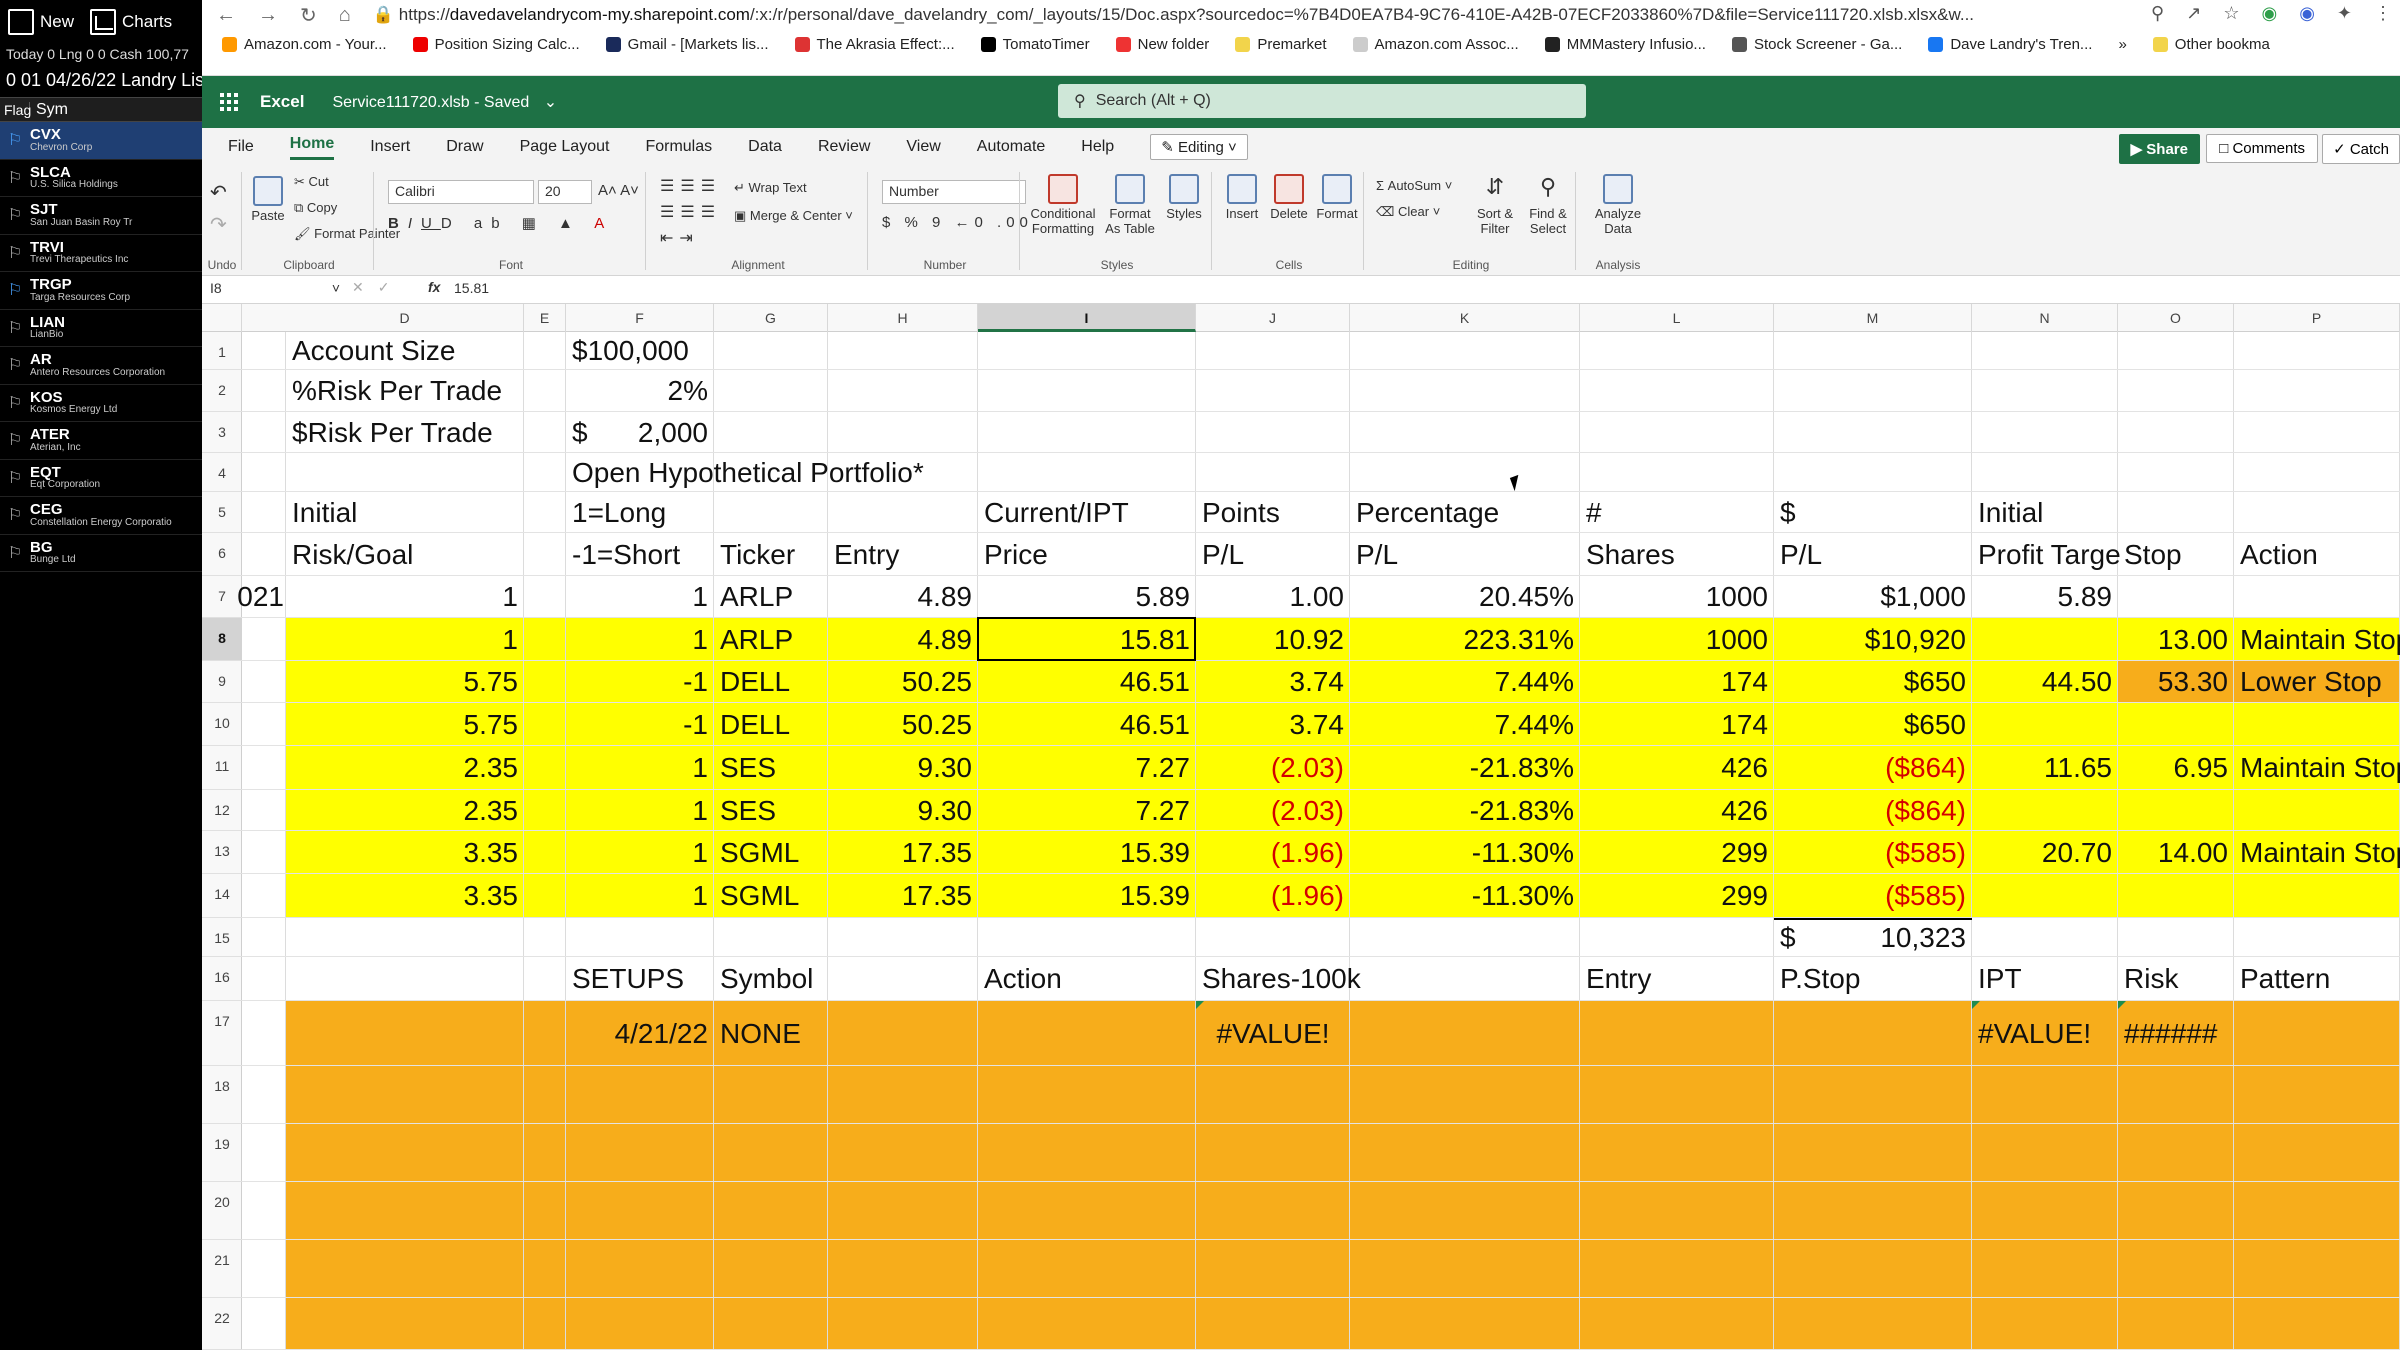 The width and height of the screenshot is (2400, 1350). What do you see at coordinates (640, 852) in the screenshot?
I see `cell-F13: 1` at bounding box center [640, 852].